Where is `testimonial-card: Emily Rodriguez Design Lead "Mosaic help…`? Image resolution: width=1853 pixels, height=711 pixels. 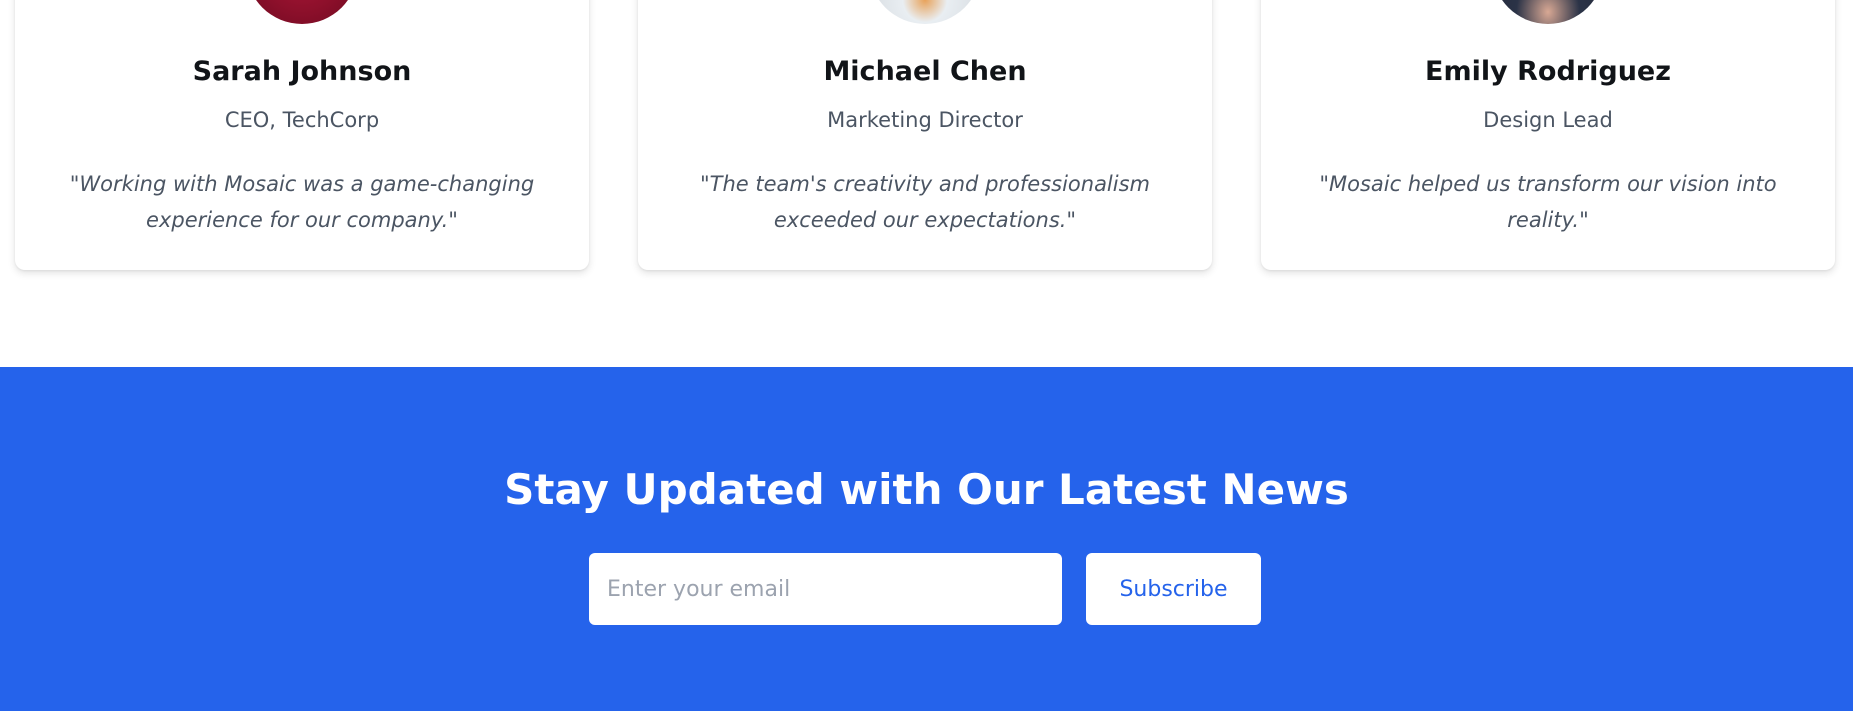 testimonial-card: Emily Rodriguez Design Lead "Mosaic help… is located at coordinates (1548, 135).